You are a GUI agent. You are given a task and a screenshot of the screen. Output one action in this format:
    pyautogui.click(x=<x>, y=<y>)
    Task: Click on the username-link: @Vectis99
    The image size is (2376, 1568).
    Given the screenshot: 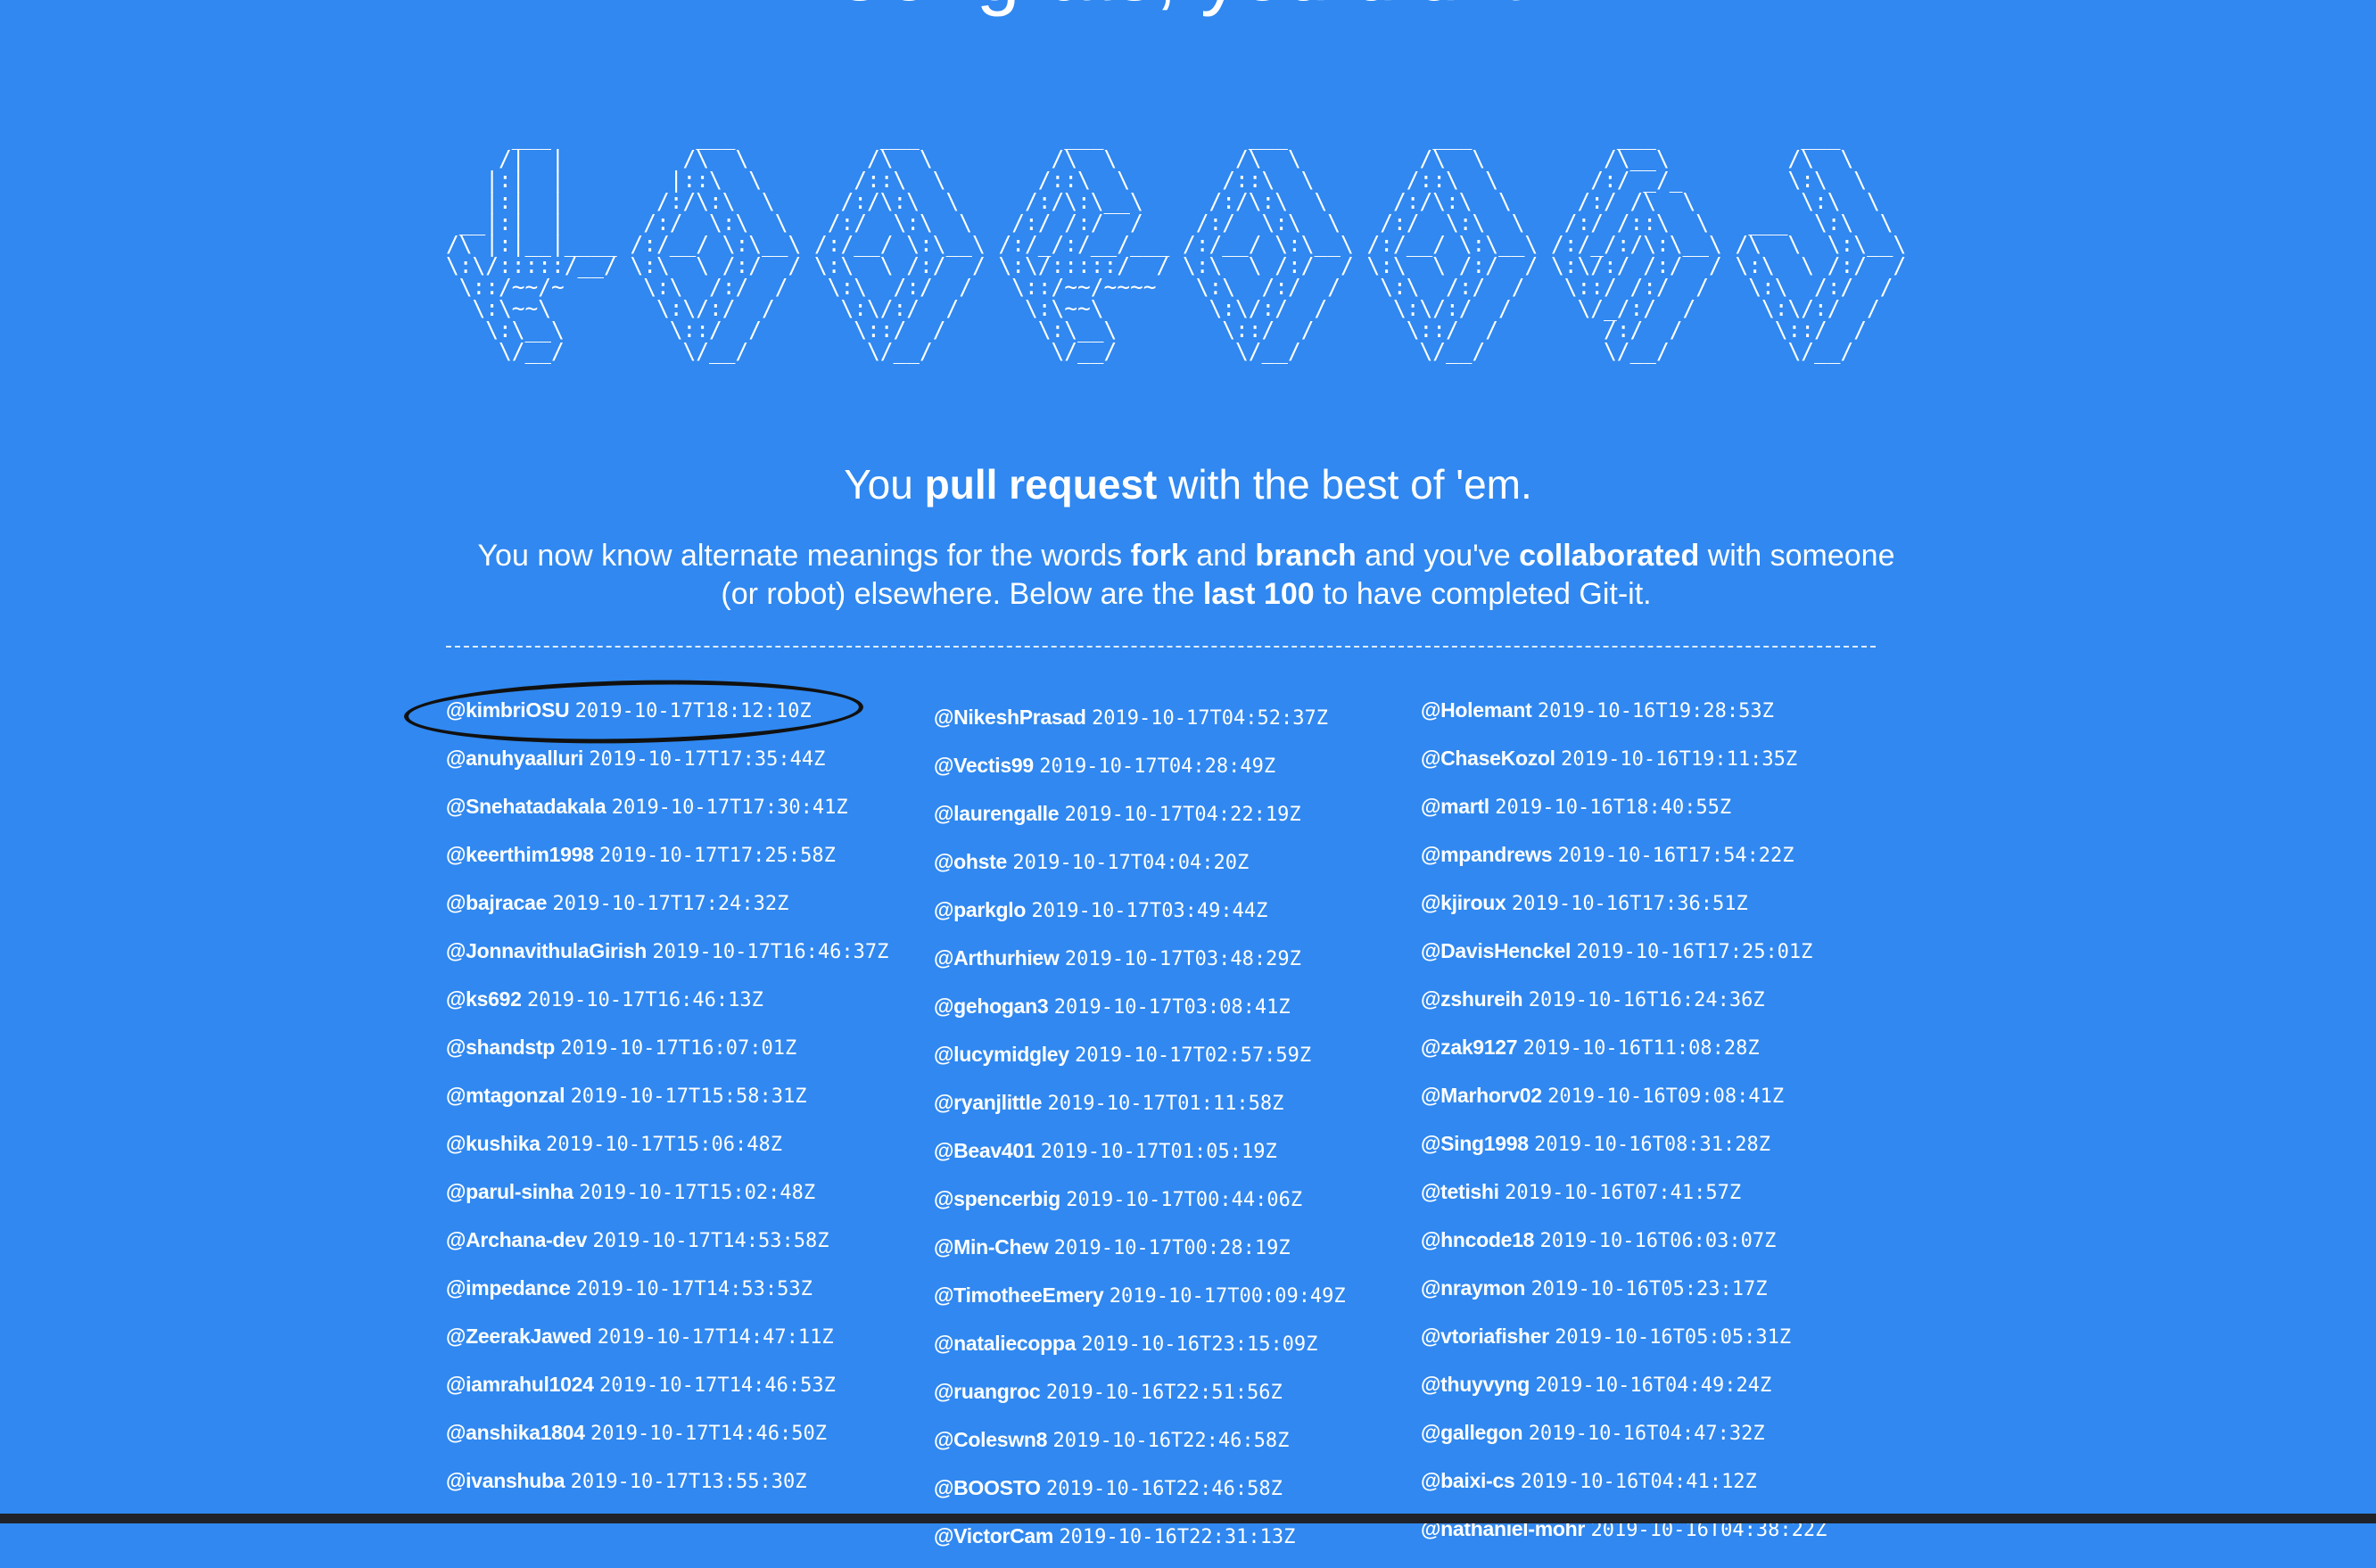 What is the action you would take?
    pyautogui.click(x=984, y=765)
    